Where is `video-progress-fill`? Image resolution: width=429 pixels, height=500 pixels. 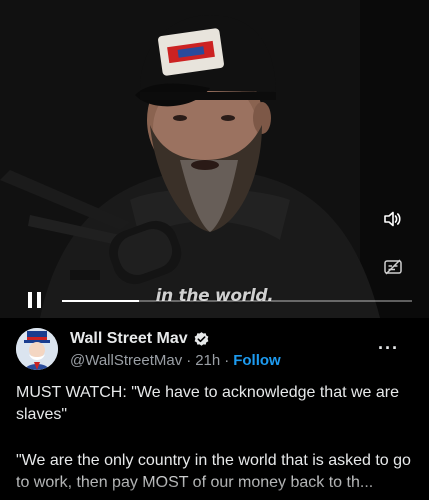
video-progress-fill is located at coordinates (100, 301).